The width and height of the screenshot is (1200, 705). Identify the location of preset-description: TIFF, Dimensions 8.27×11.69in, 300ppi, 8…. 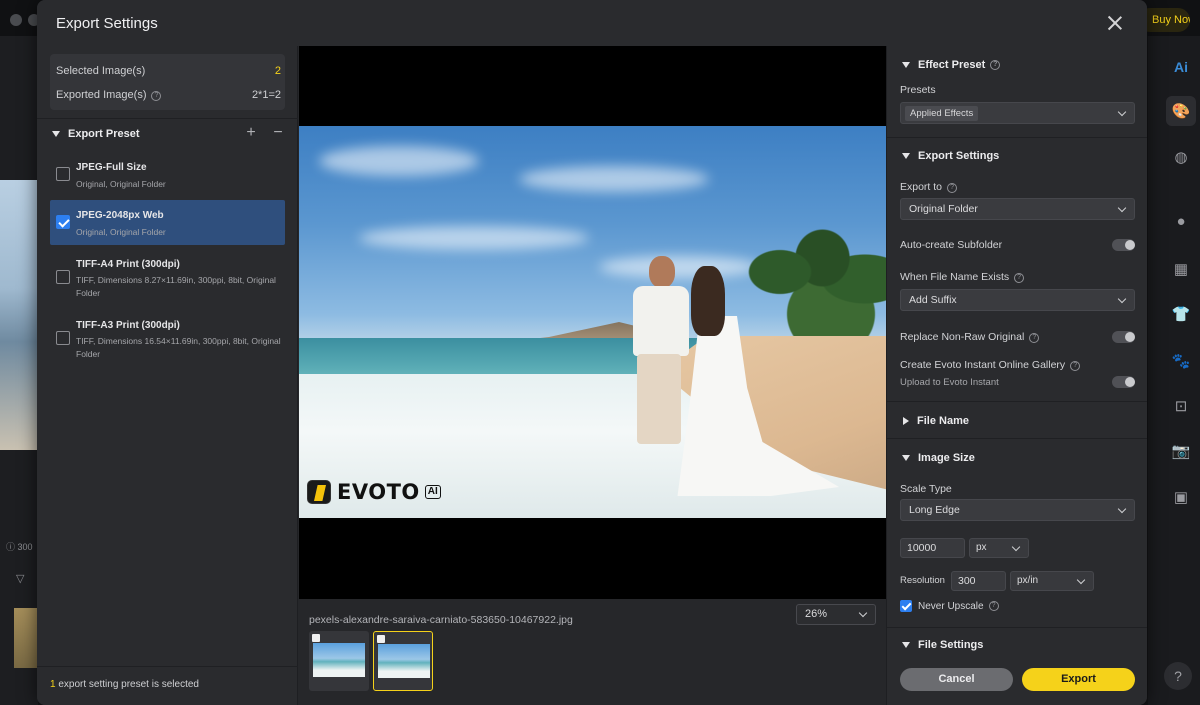
(176, 286).